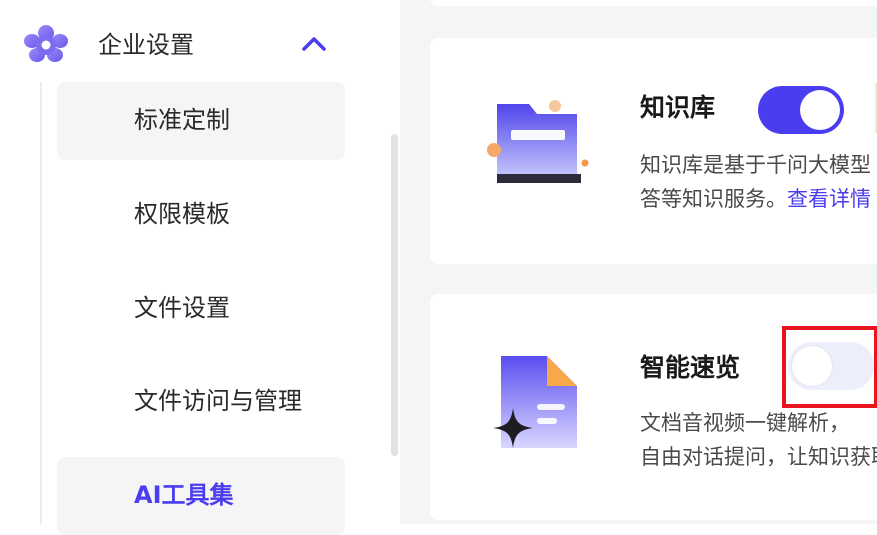 Image resolution: width=877 pixels, height=535 pixels. I want to click on group-title: 企业设置, so click(146, 45).